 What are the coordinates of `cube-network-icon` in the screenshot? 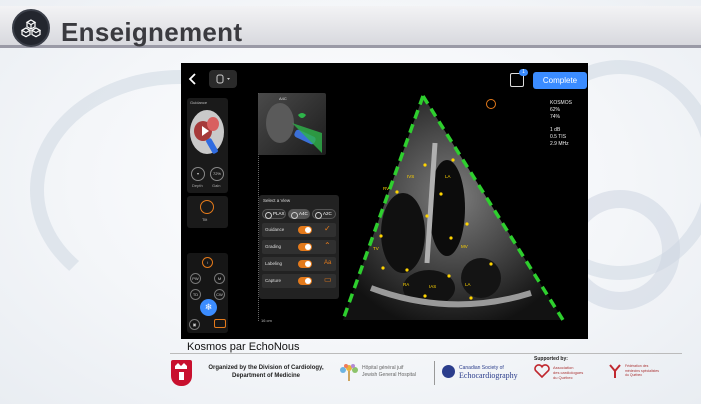 It's located at (31, 28).